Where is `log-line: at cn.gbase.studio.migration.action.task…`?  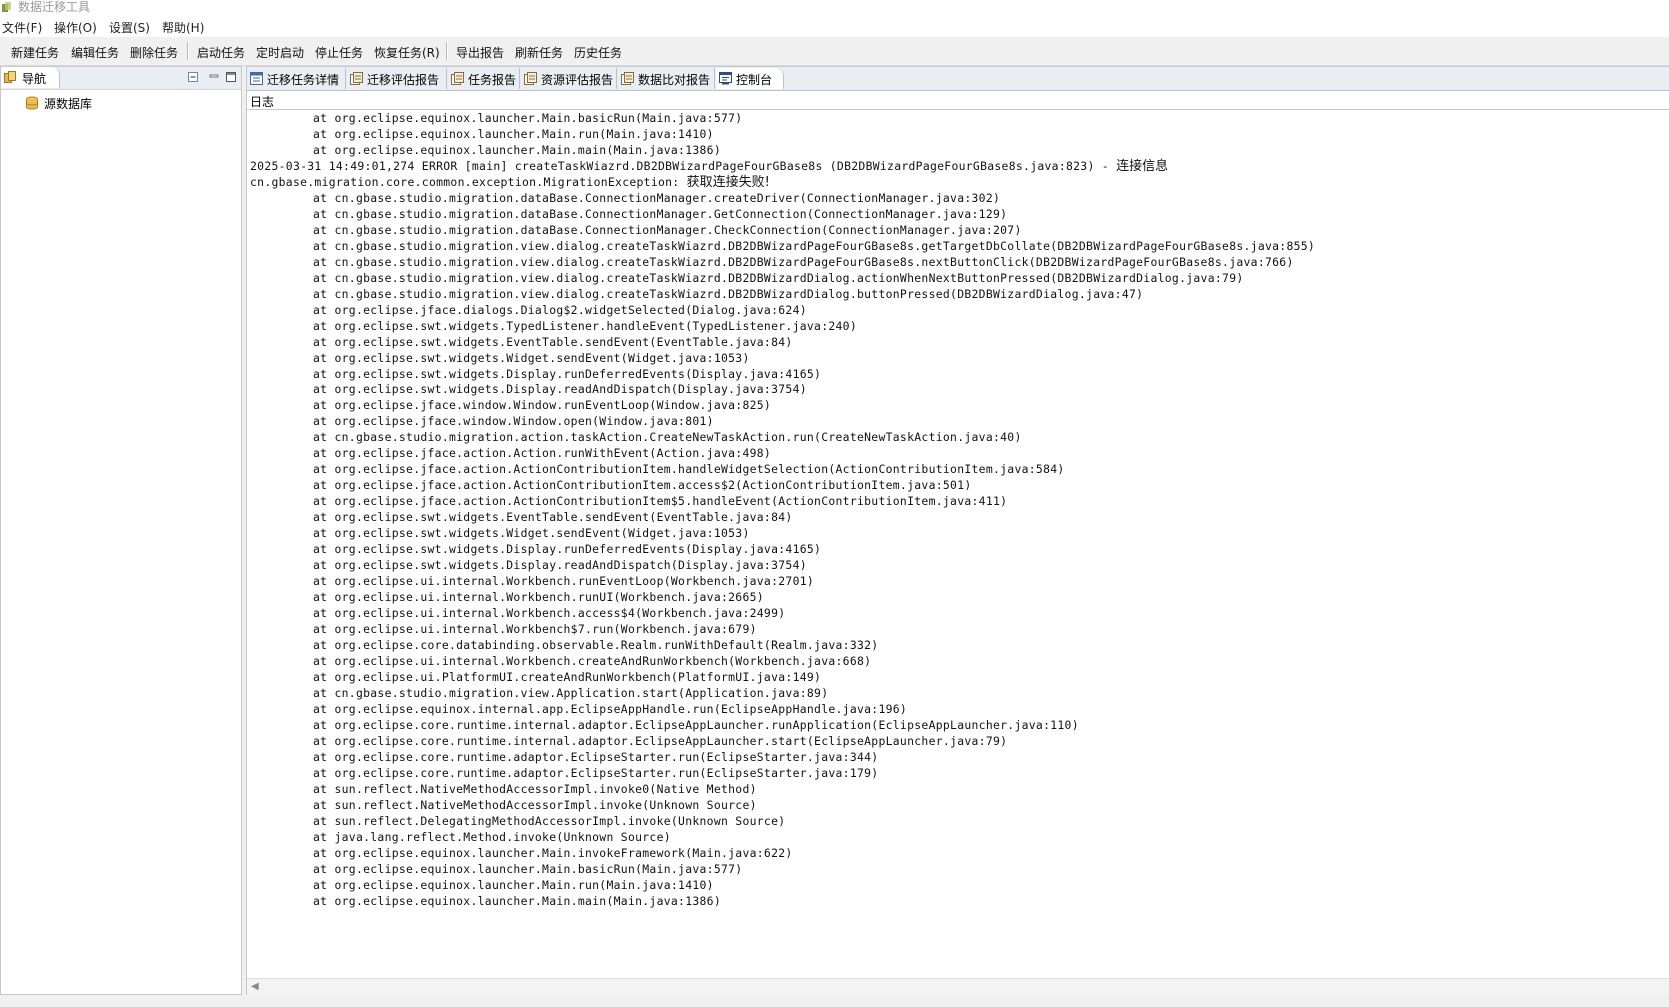
log-line: at cn.gbase.studio.migration.action.task… is located at coordinates (667, 437).